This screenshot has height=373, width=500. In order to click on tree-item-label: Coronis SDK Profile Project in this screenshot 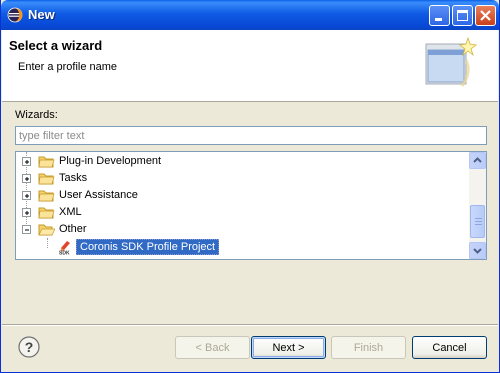, I will do `click(148, 247)`.